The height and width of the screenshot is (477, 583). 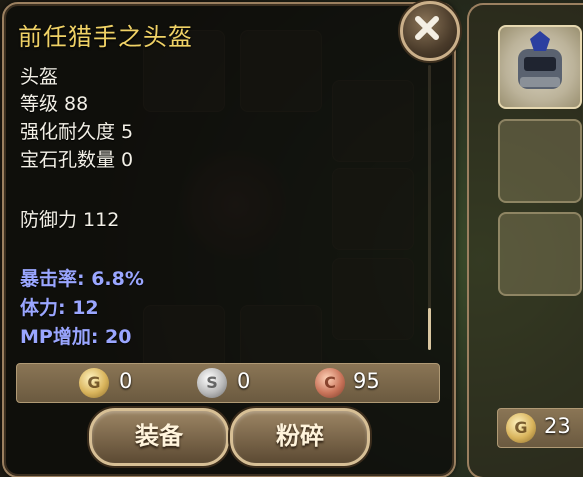 I want to click on equip-button: 装备, so click(x=159, y=437).